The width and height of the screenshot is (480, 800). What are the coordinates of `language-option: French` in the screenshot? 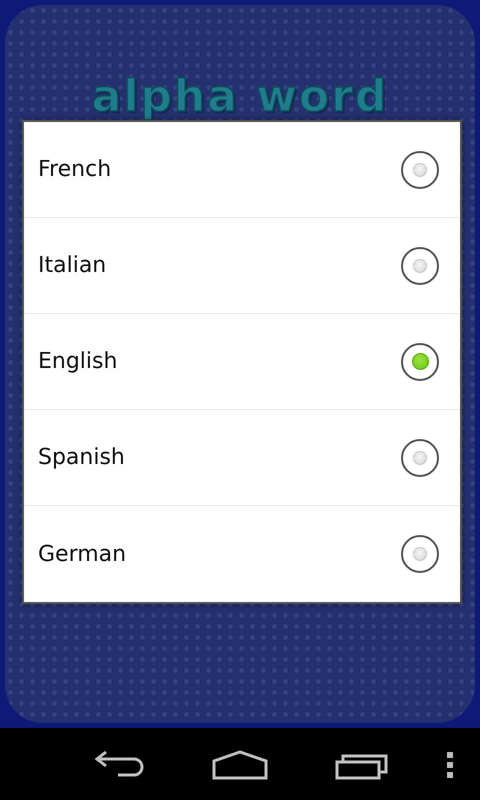 It's located at (242, 170).